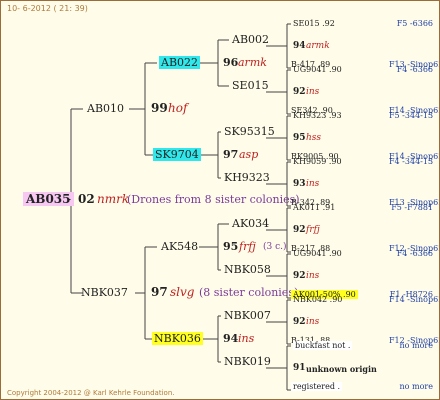 The height and width of the screenshot is (400, 440). What do you see at coordinates (250, 223) in the screenshot?
I see `ak034-id: AK034` at bounding box center [250, 223].